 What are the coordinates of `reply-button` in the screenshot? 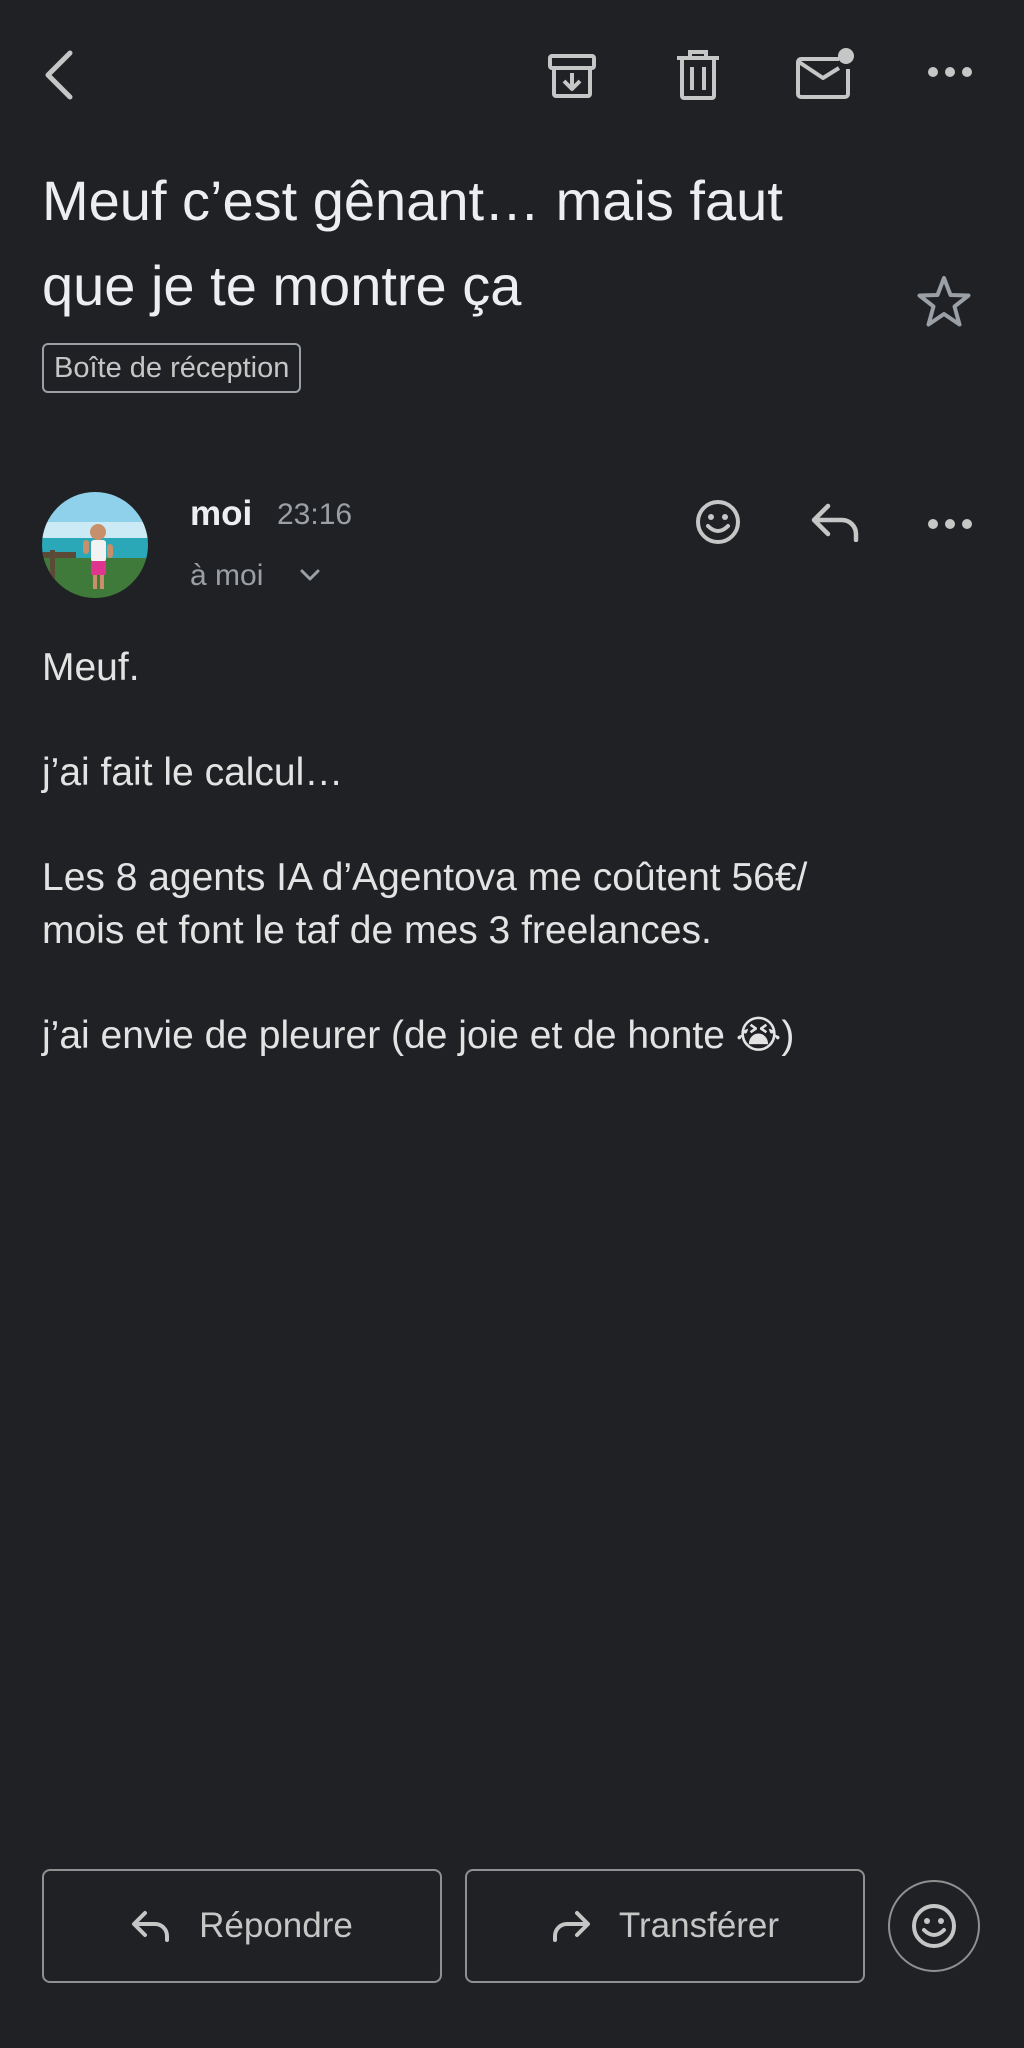 It's located at (836, 522).